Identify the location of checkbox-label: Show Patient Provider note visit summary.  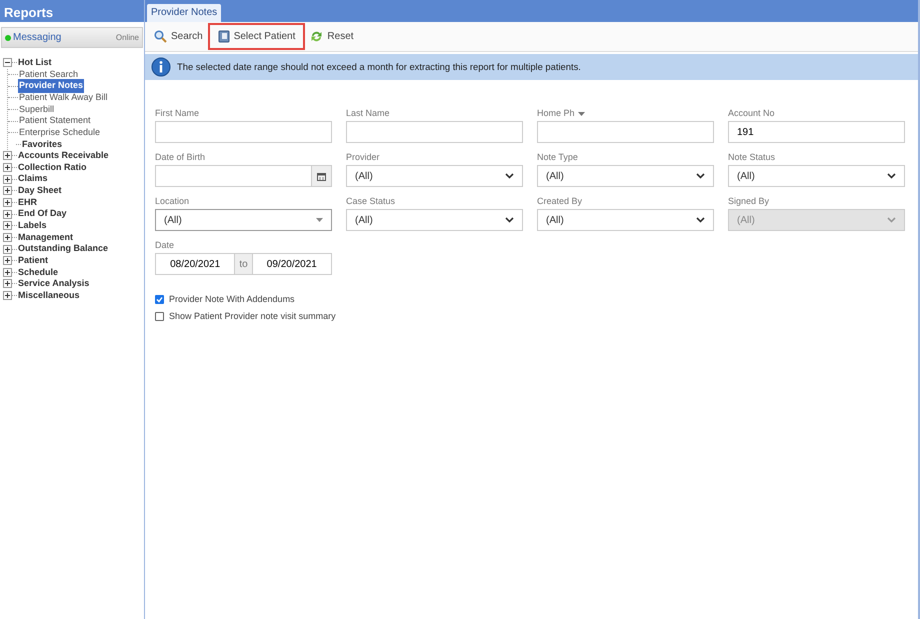
(252, 316).